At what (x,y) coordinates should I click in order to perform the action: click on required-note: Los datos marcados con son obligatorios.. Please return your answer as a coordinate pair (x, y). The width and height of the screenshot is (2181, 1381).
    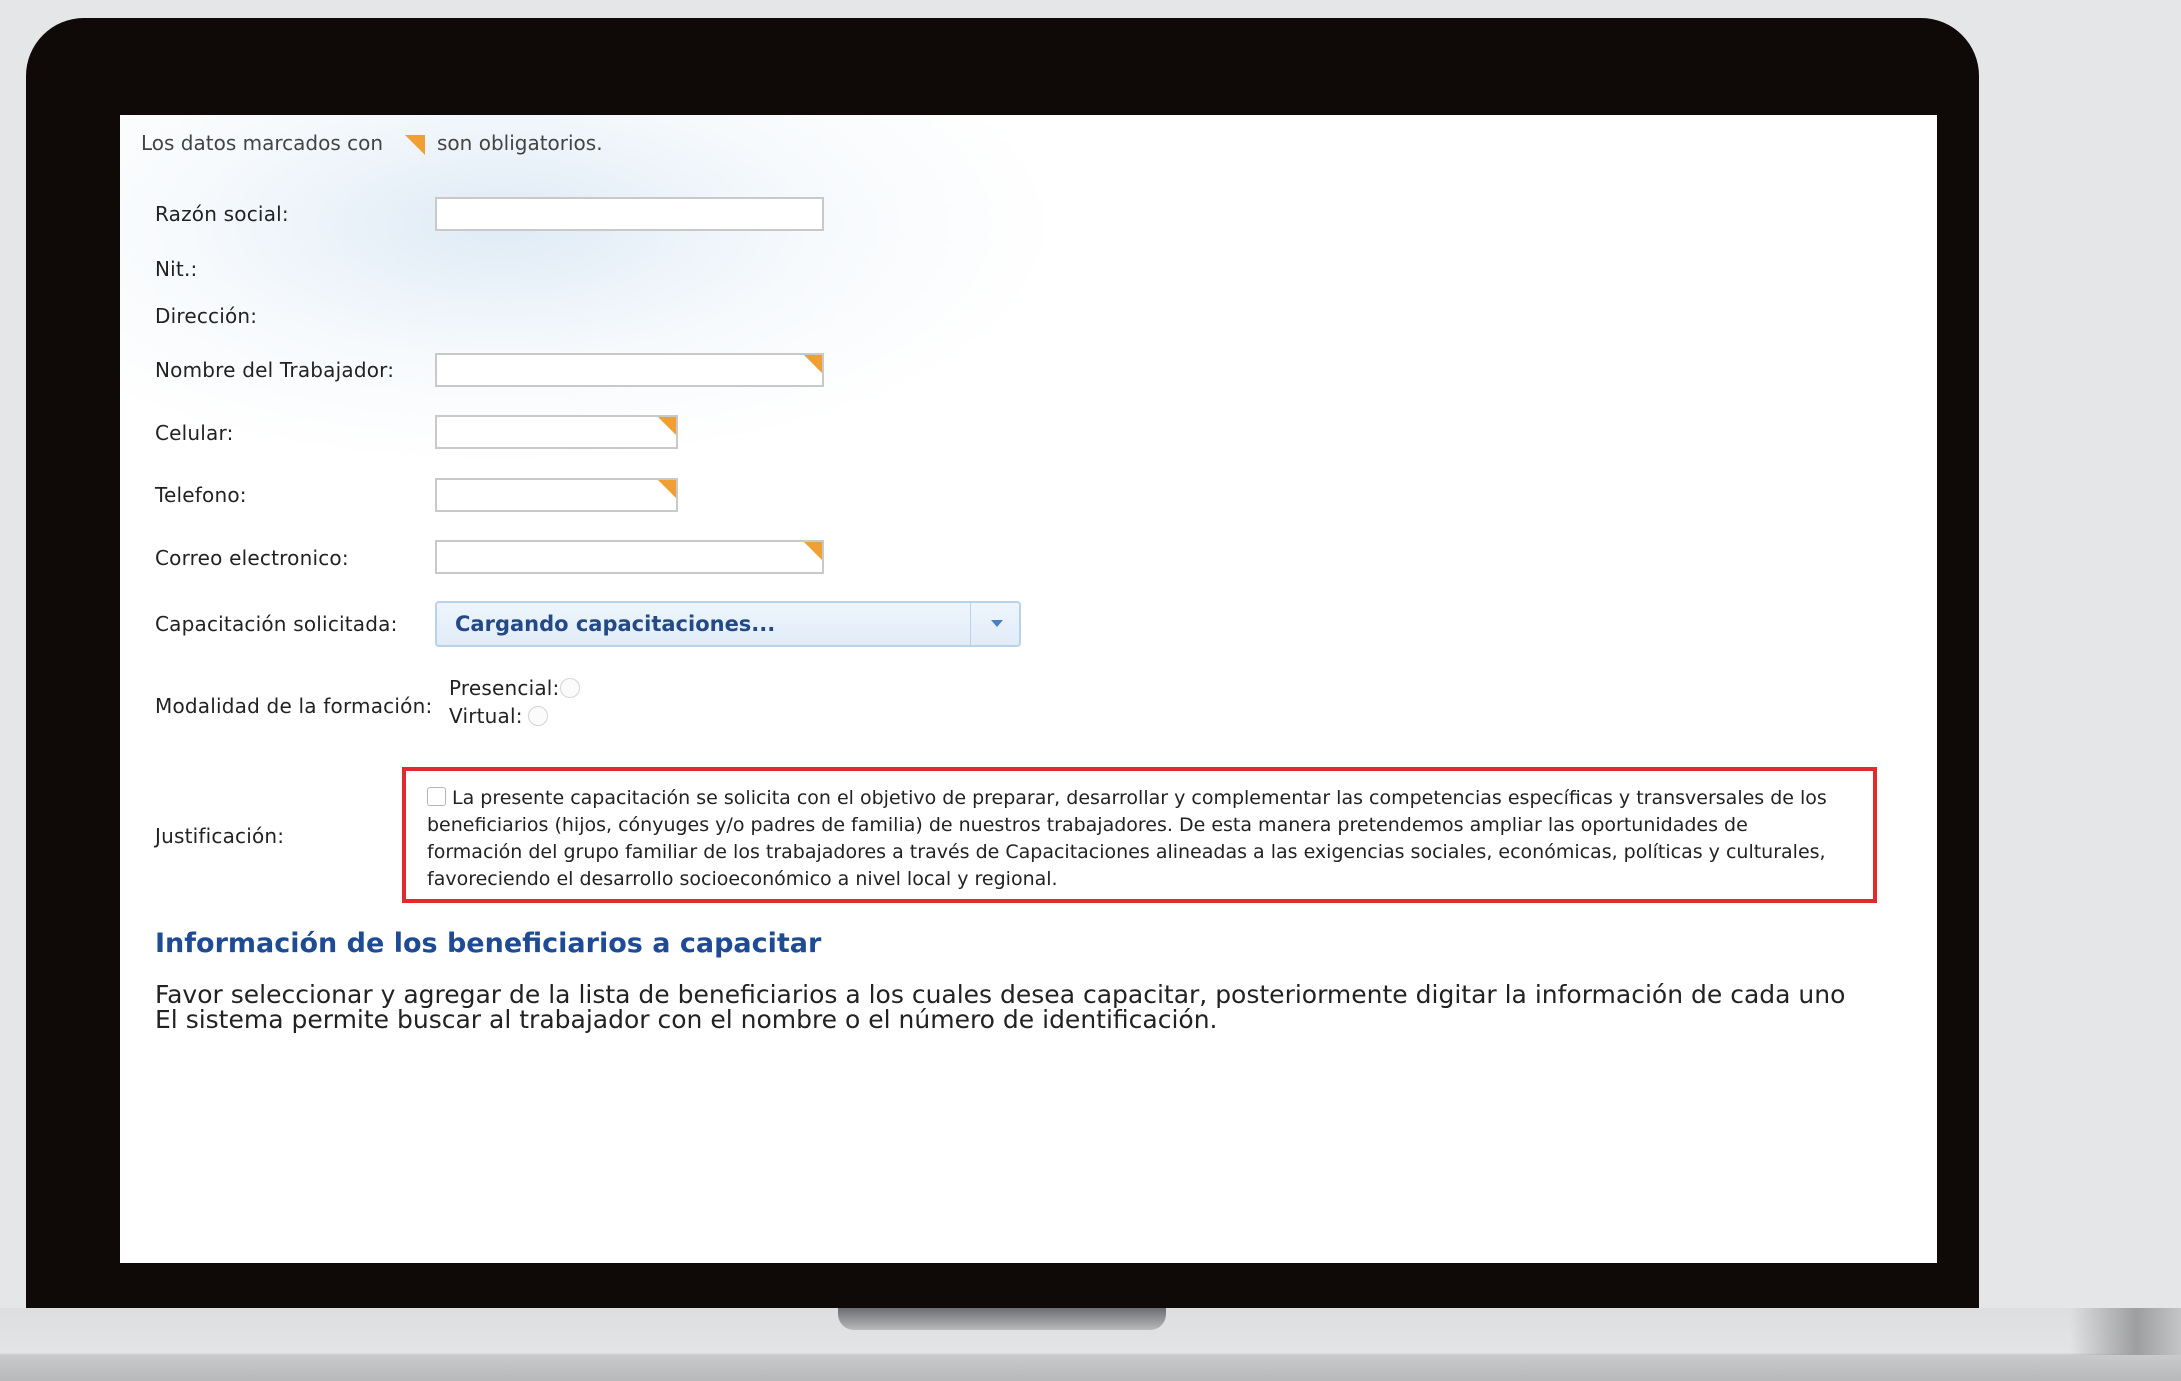
    Looking at the image, I should click on (372, 143).